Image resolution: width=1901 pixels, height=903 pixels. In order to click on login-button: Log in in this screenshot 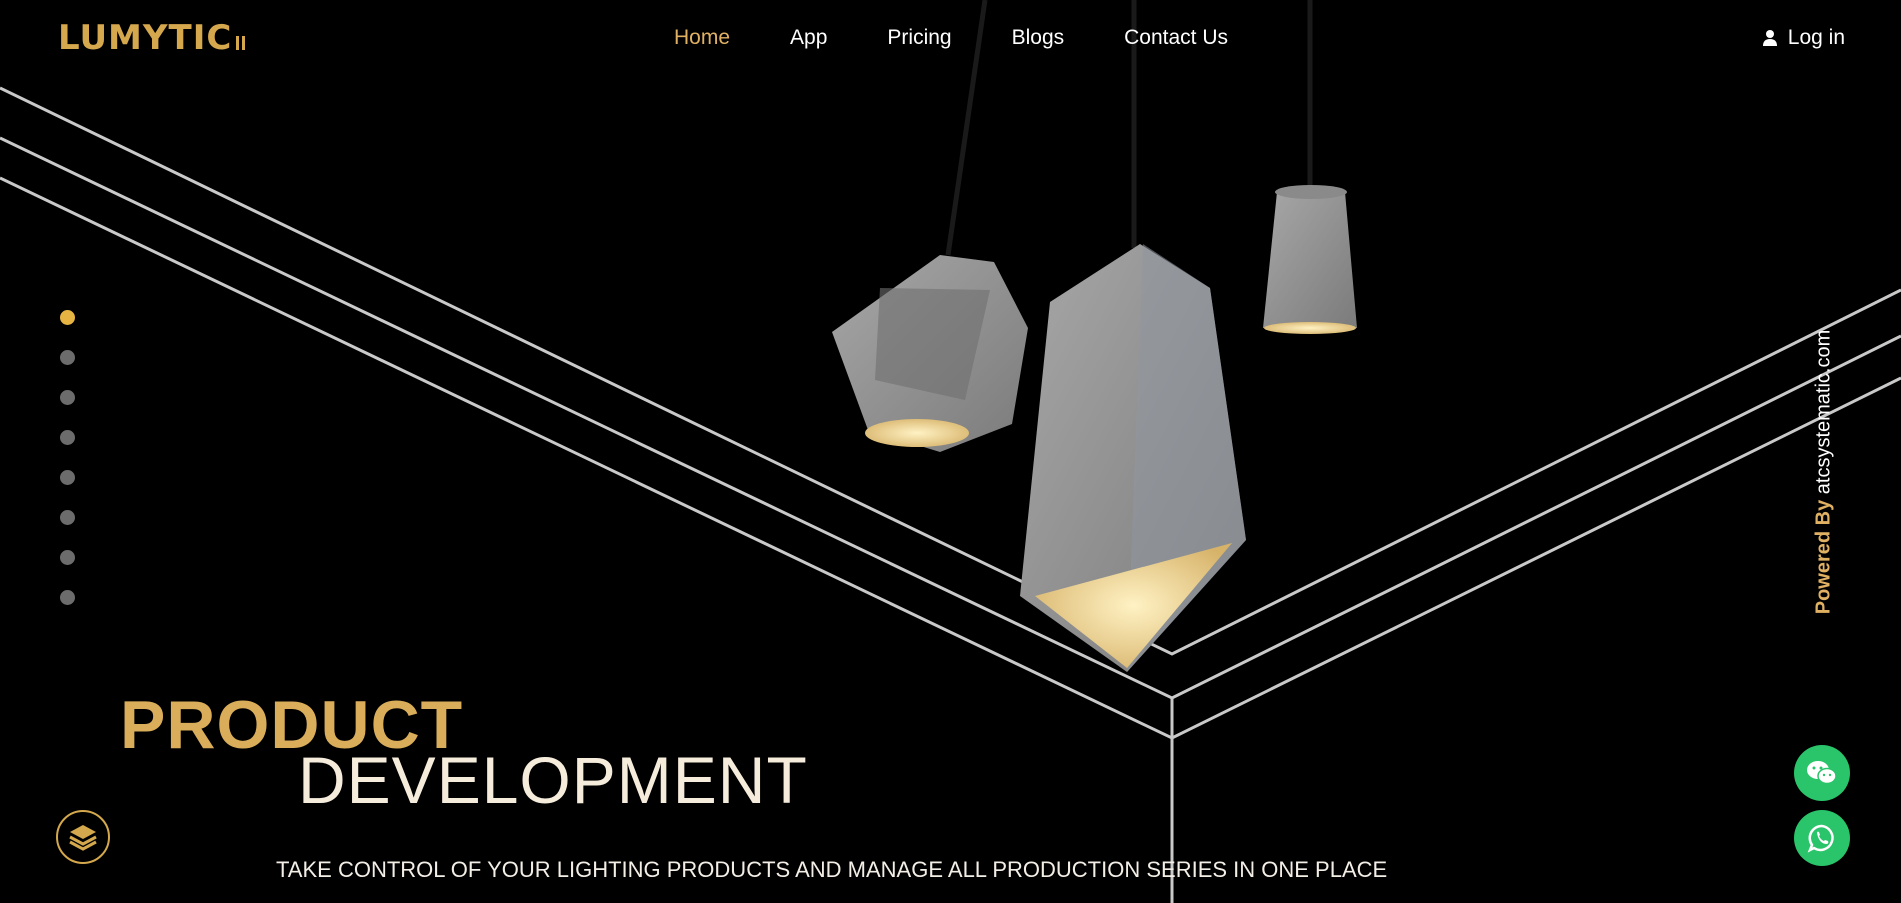, I will do `click(1803, 38)`.